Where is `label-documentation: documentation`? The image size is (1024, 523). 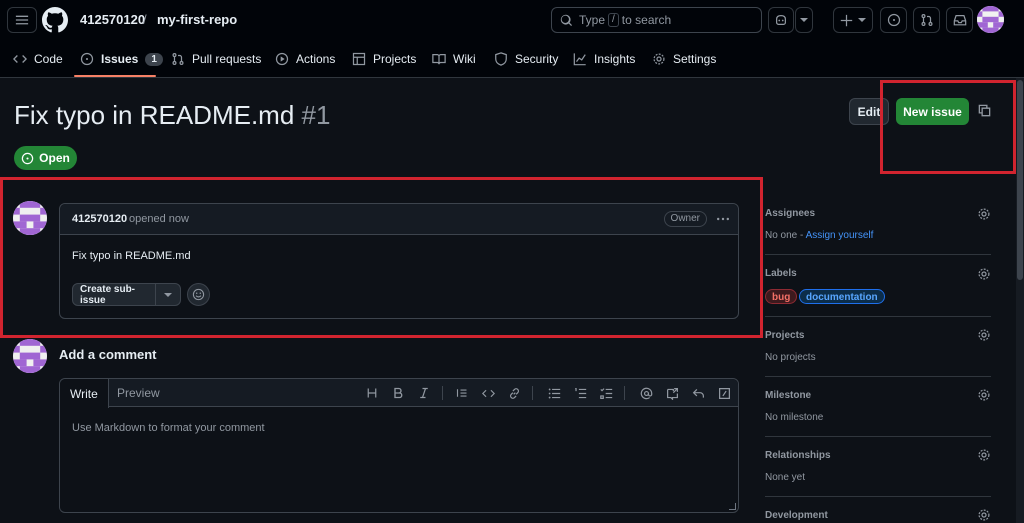
label-documentation: documentation is located at coordinates (842, 296).